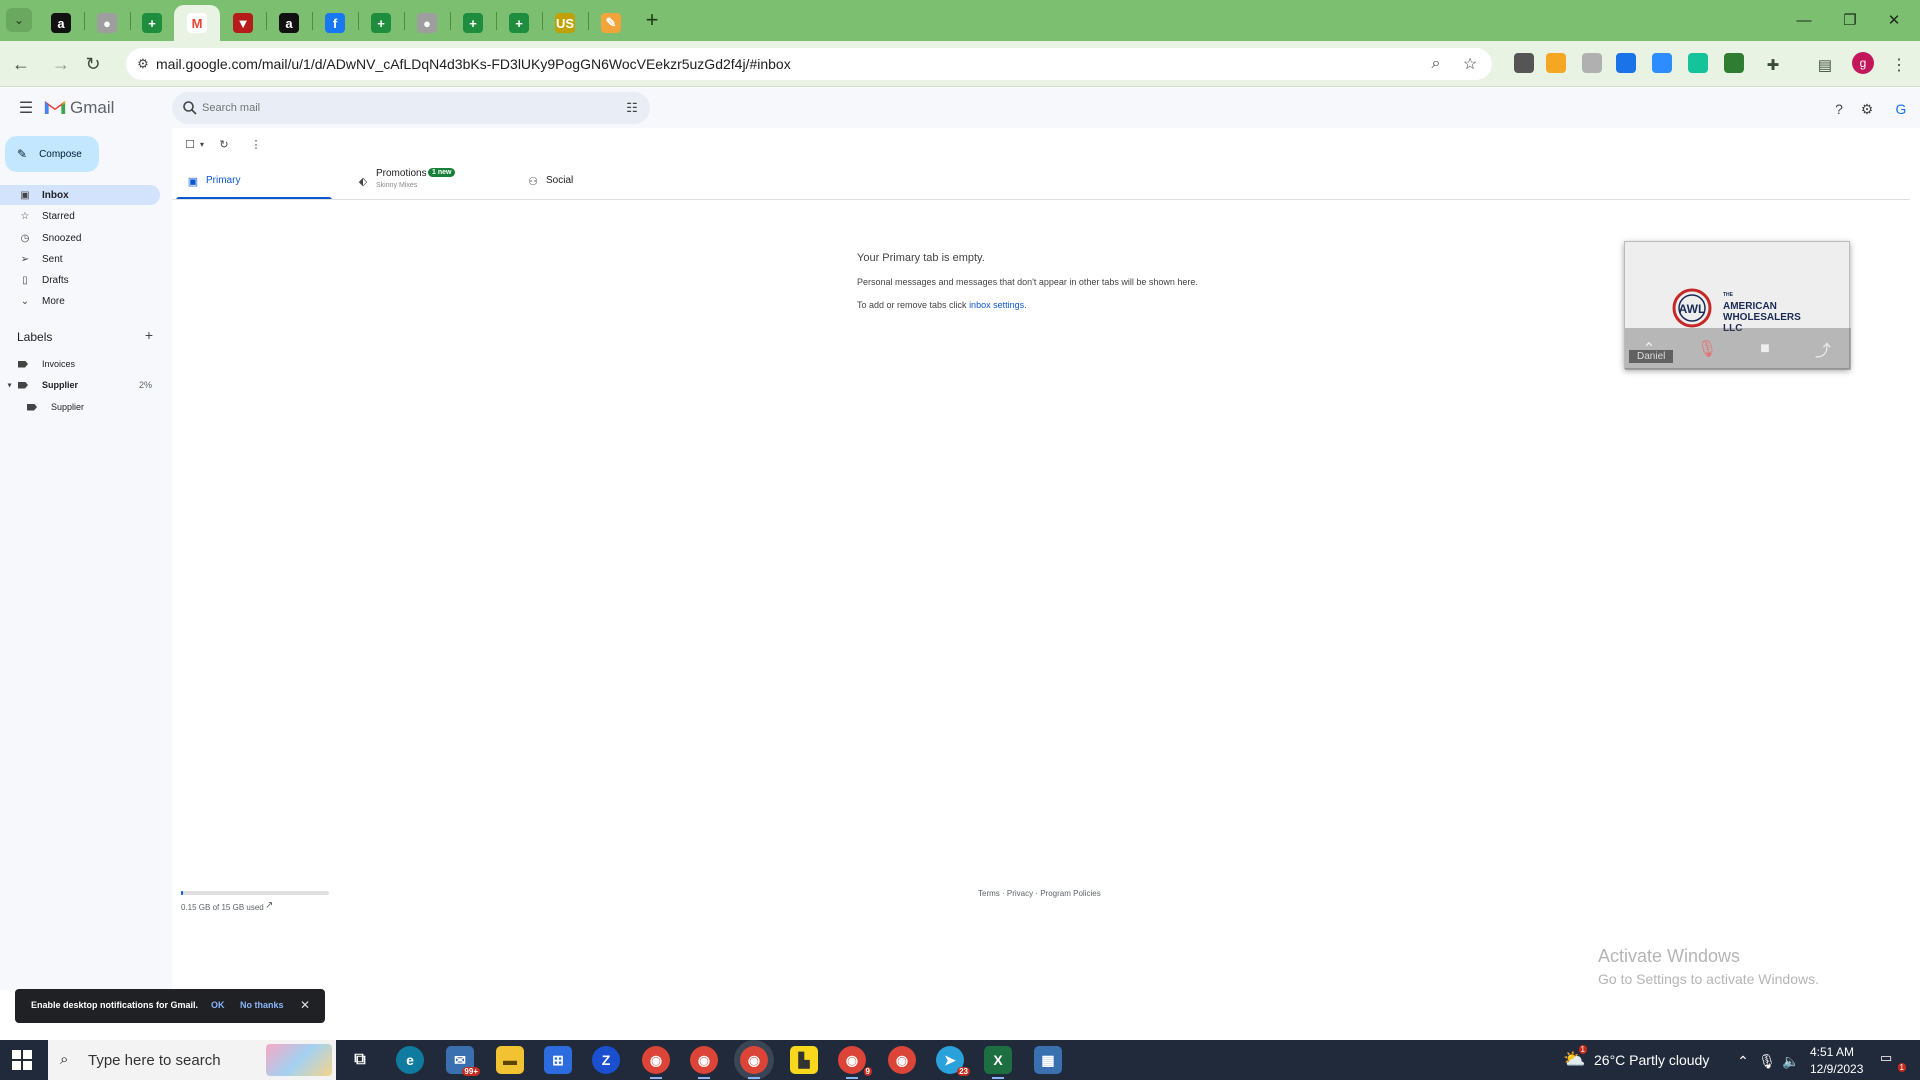  Describe the element at coordinates (1767, 1061) in the screenshot. I see `microphone-icon: 🎙` at that location.